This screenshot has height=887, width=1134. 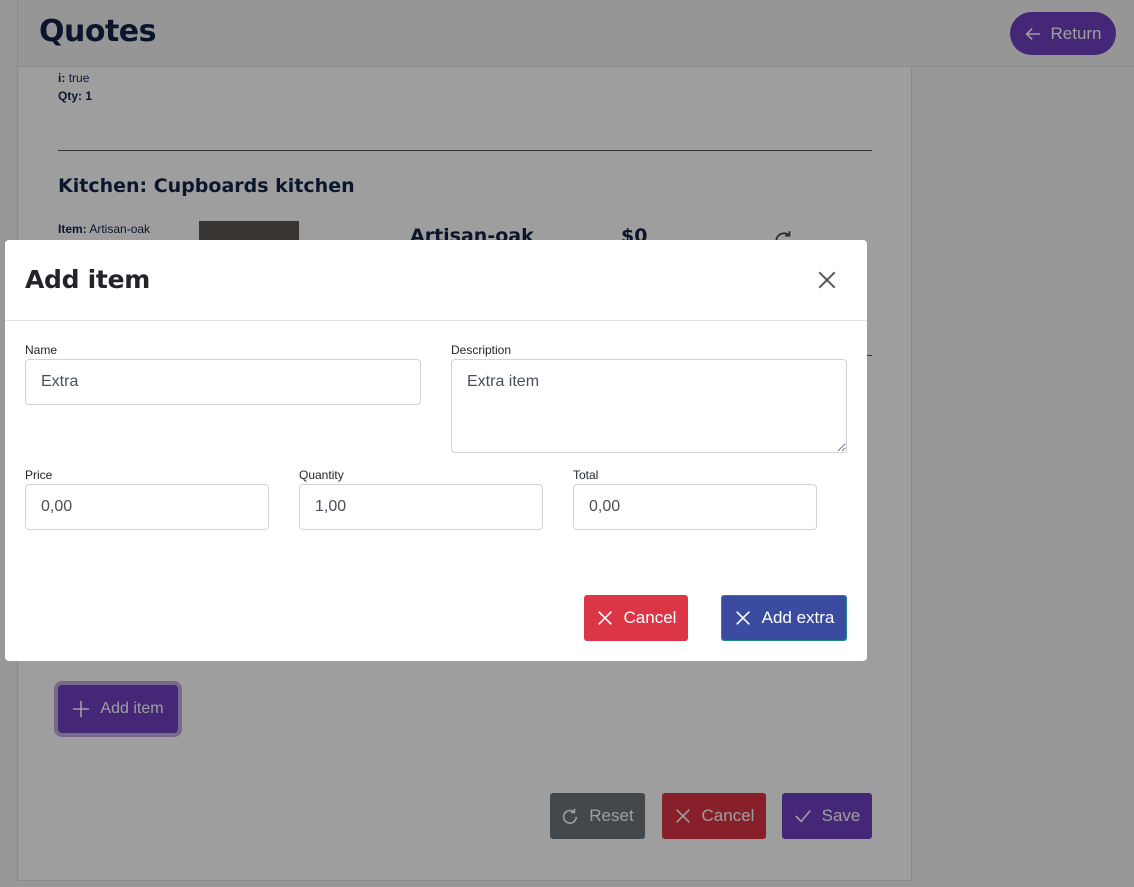 I want to click on modal-header: Add item, so click(x=436, y=280).